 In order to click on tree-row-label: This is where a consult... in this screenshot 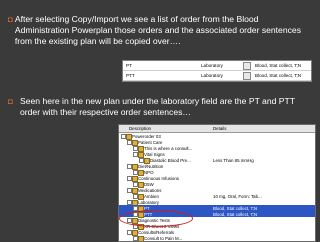, I will do `click(168, 148)`.